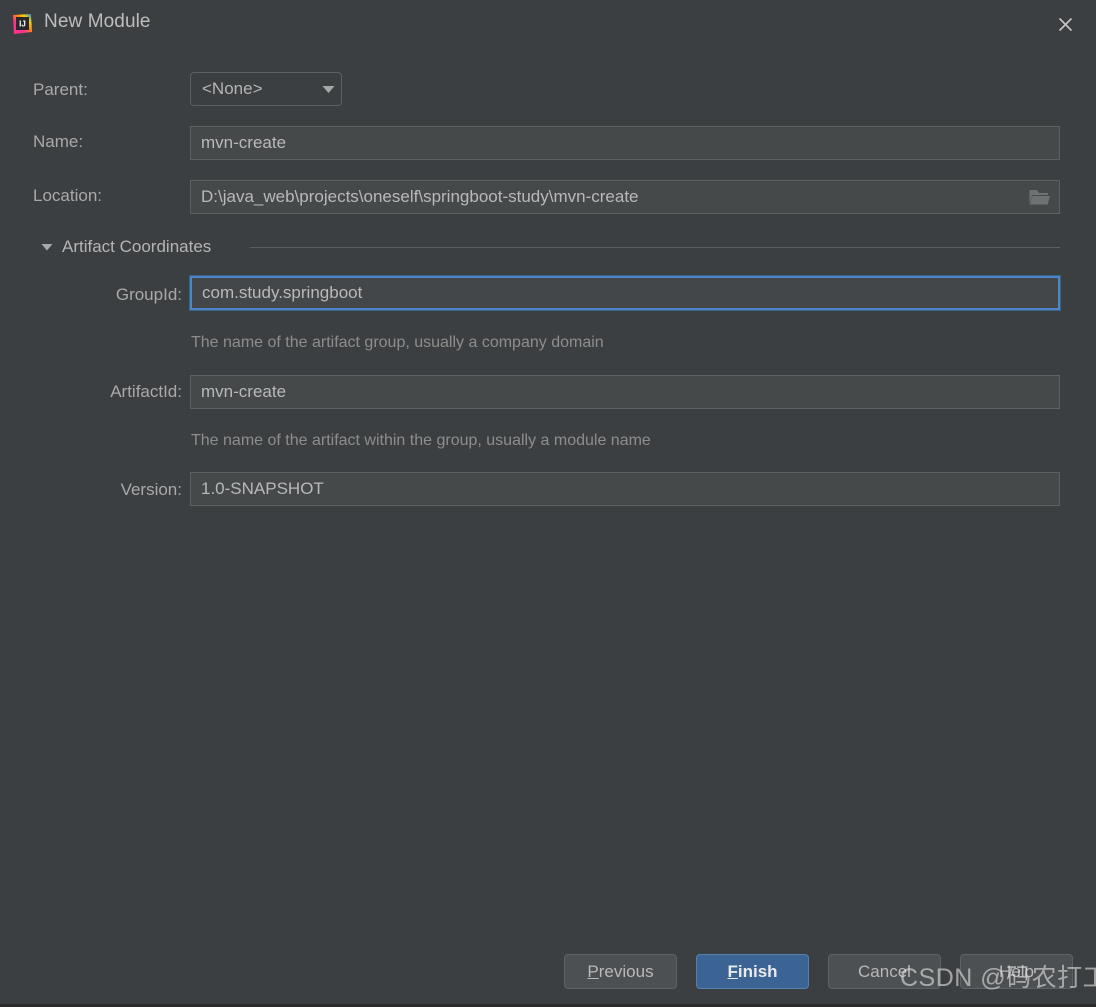  Describe the element at coordinates (47, 247) in the screenshot. I see `triangle-down-icon` at that location.